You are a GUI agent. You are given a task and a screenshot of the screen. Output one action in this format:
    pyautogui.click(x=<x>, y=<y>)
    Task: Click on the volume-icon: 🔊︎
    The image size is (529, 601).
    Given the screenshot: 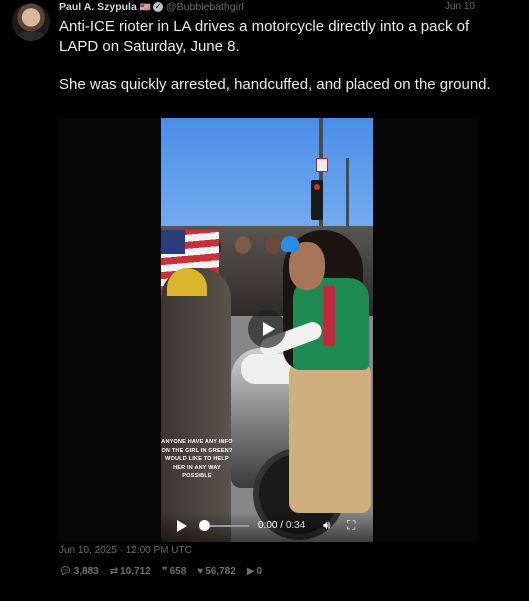 What is the action you would take?
    pyautogui.click(x=327, y=525)
    